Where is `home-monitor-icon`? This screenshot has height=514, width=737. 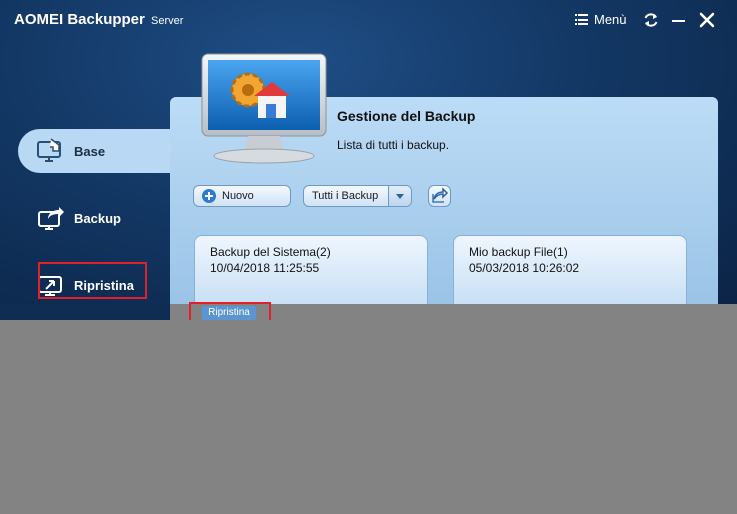 home-monitor-icon is located at coordinates (49, 150).